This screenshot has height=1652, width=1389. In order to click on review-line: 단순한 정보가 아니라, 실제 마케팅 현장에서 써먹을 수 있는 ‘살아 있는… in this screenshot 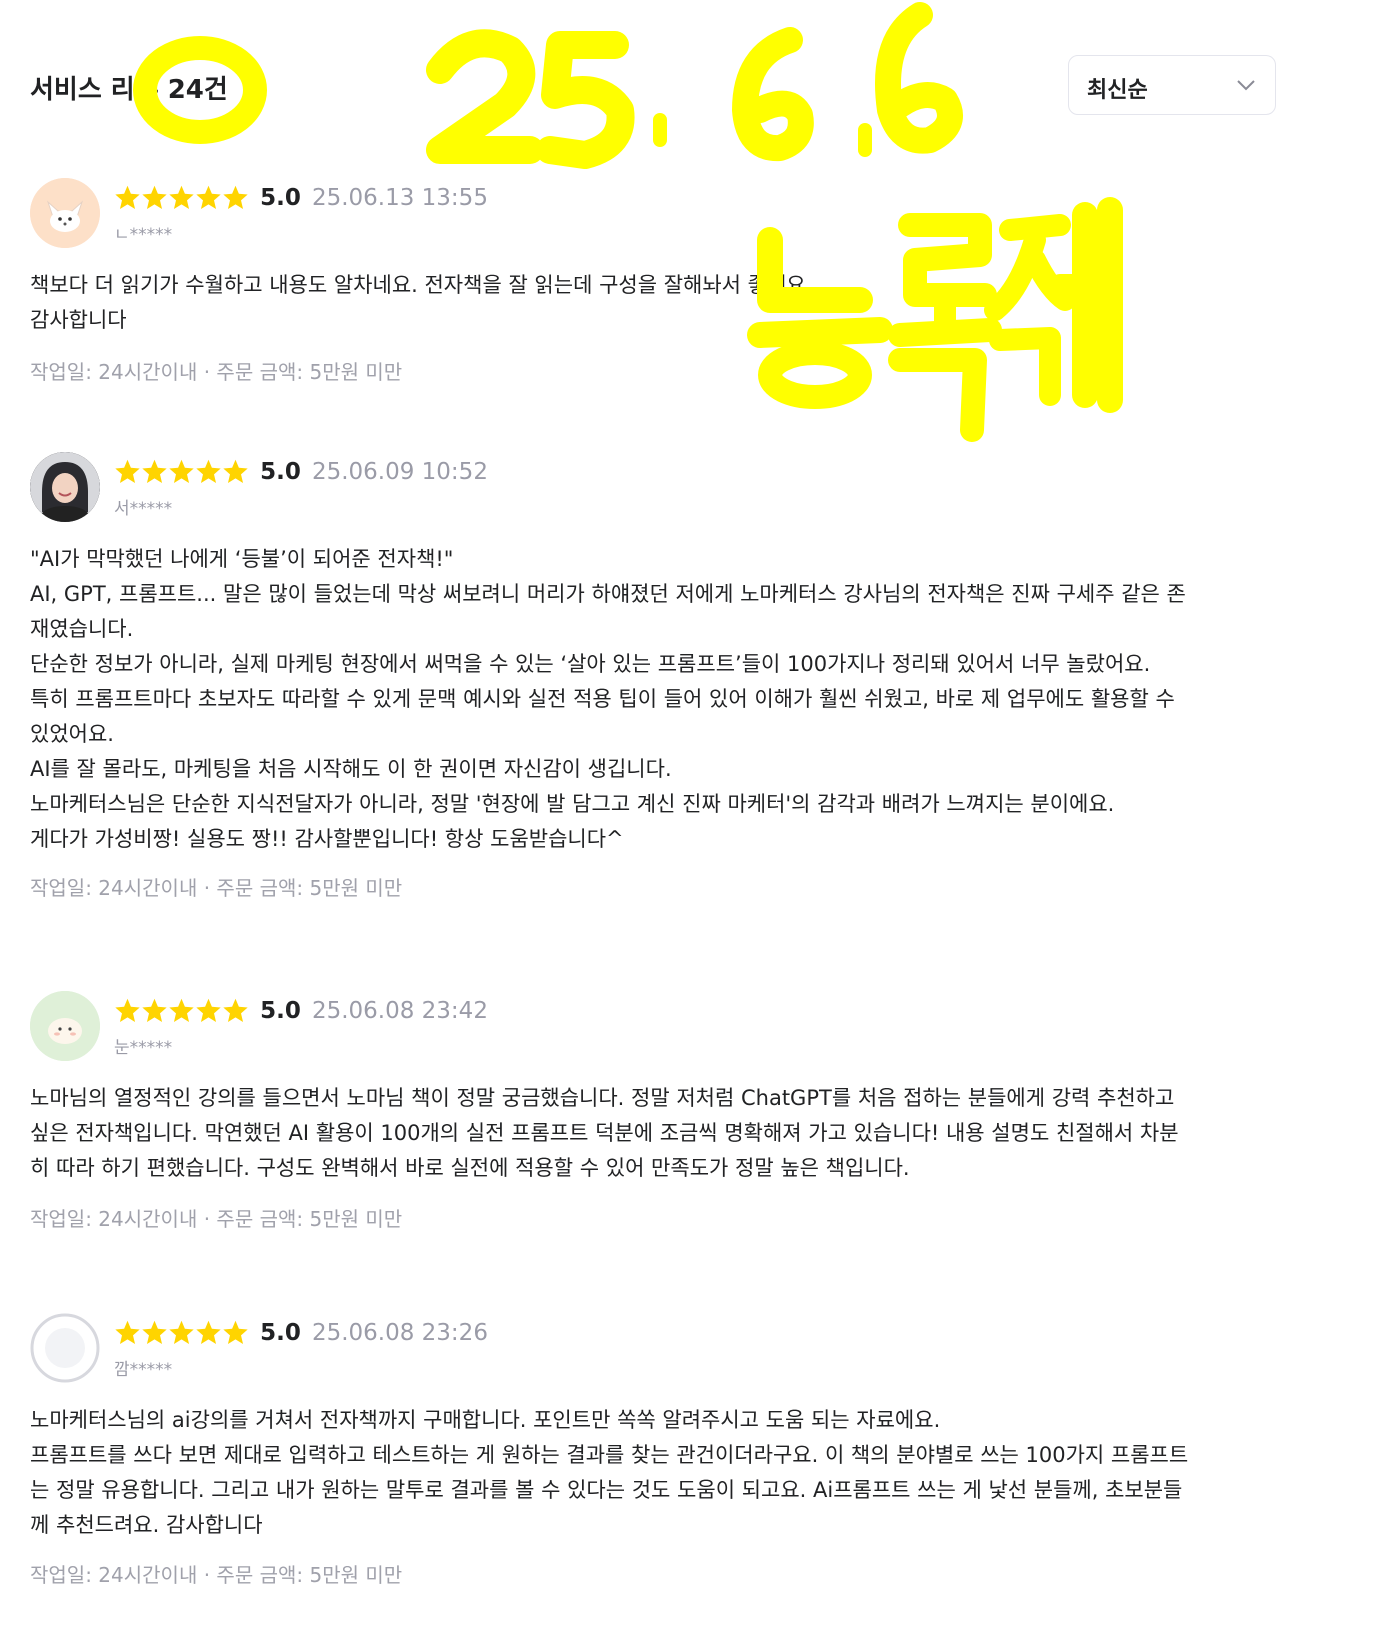, I will do `click(590, 664)`.